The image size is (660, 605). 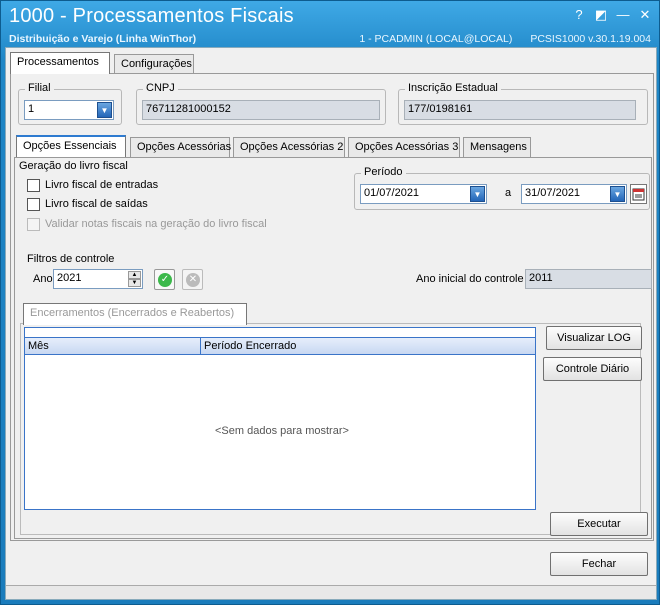 I want to click on status-bar, so click(x=331, y=592).